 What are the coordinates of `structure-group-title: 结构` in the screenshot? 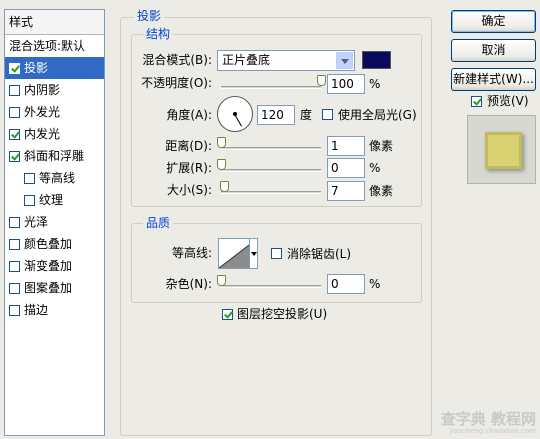 It's located at (158, 34).